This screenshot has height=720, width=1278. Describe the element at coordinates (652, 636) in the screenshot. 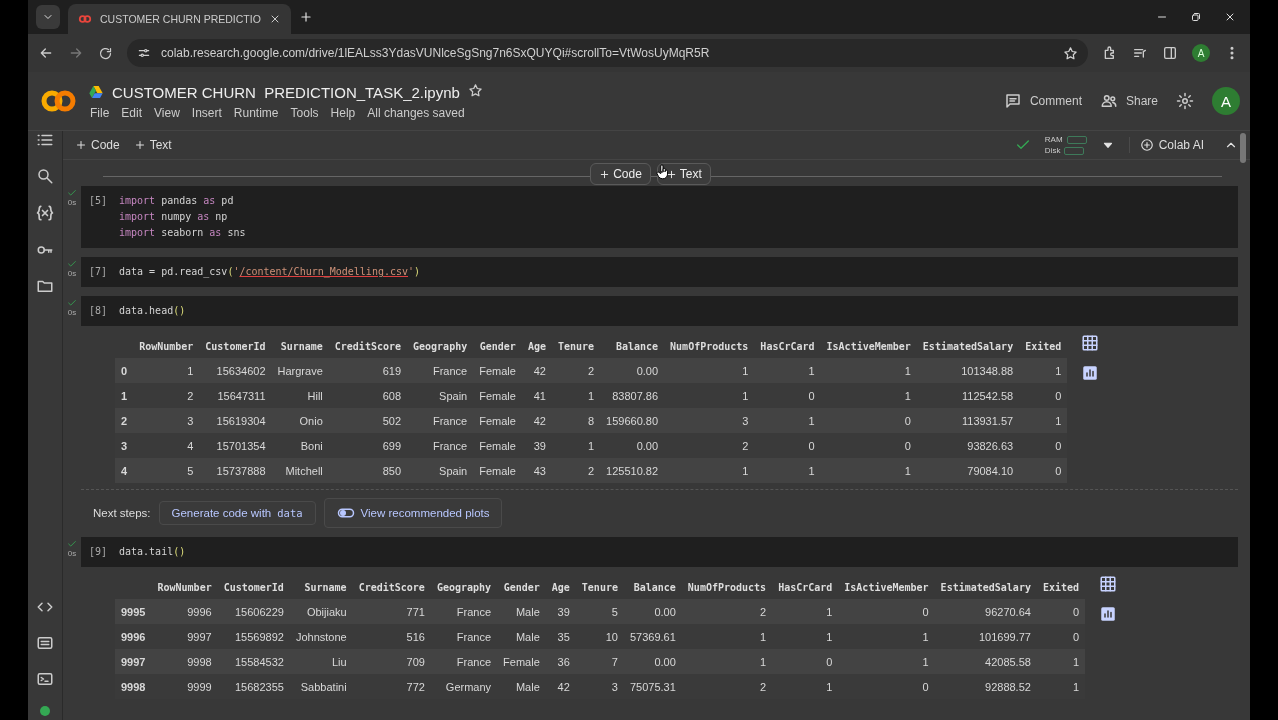

I see `table-cell: 57369.61` at that location.